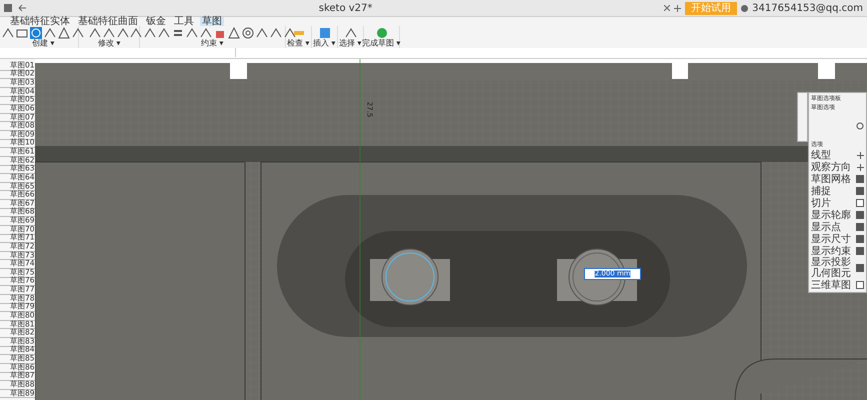 The height and width of the screenshot is (400, 867). What do you see at coordinates (324, 33) in the screenshot?
I see `image-icon` at bounding box center [324, 33].